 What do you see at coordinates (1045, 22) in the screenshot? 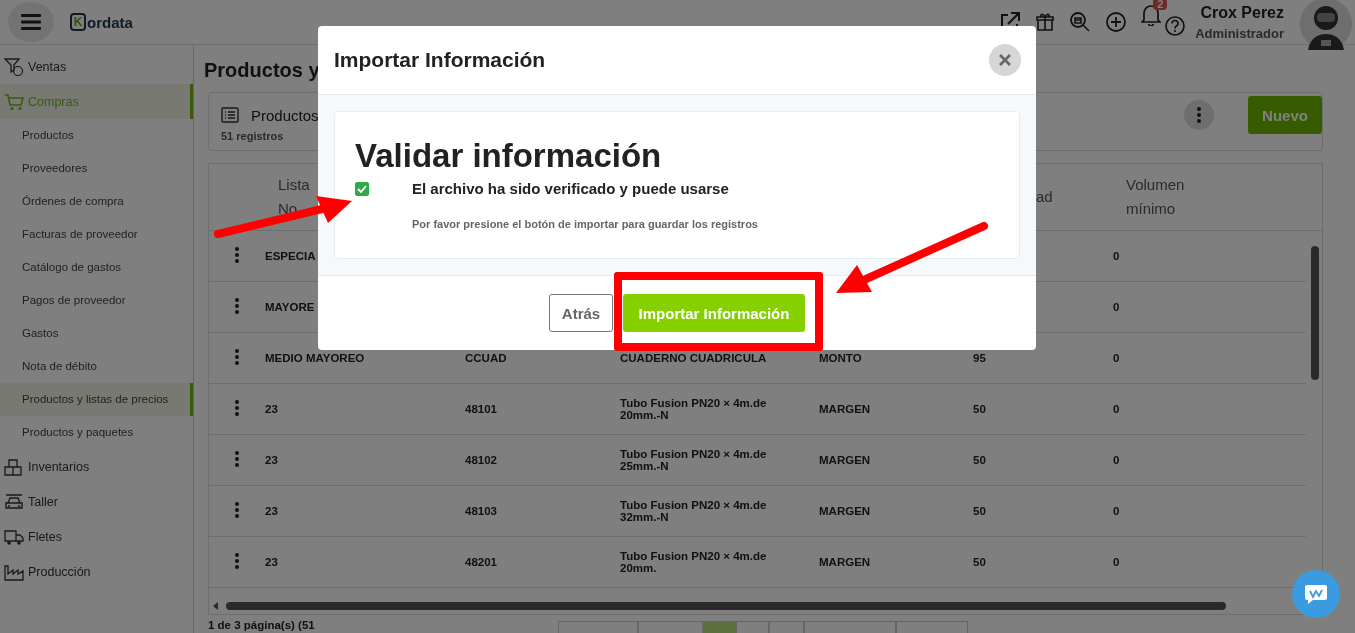
I see `gift-icon` at bounding box center [1045, 22].